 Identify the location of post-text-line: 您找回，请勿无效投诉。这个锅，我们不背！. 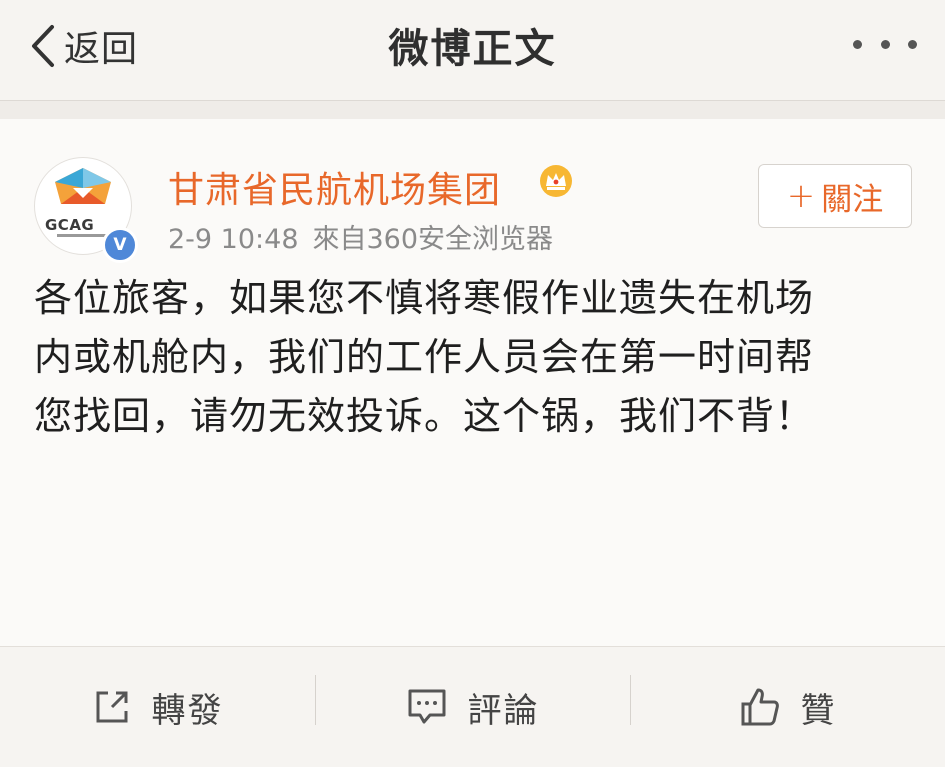
(424, 416).